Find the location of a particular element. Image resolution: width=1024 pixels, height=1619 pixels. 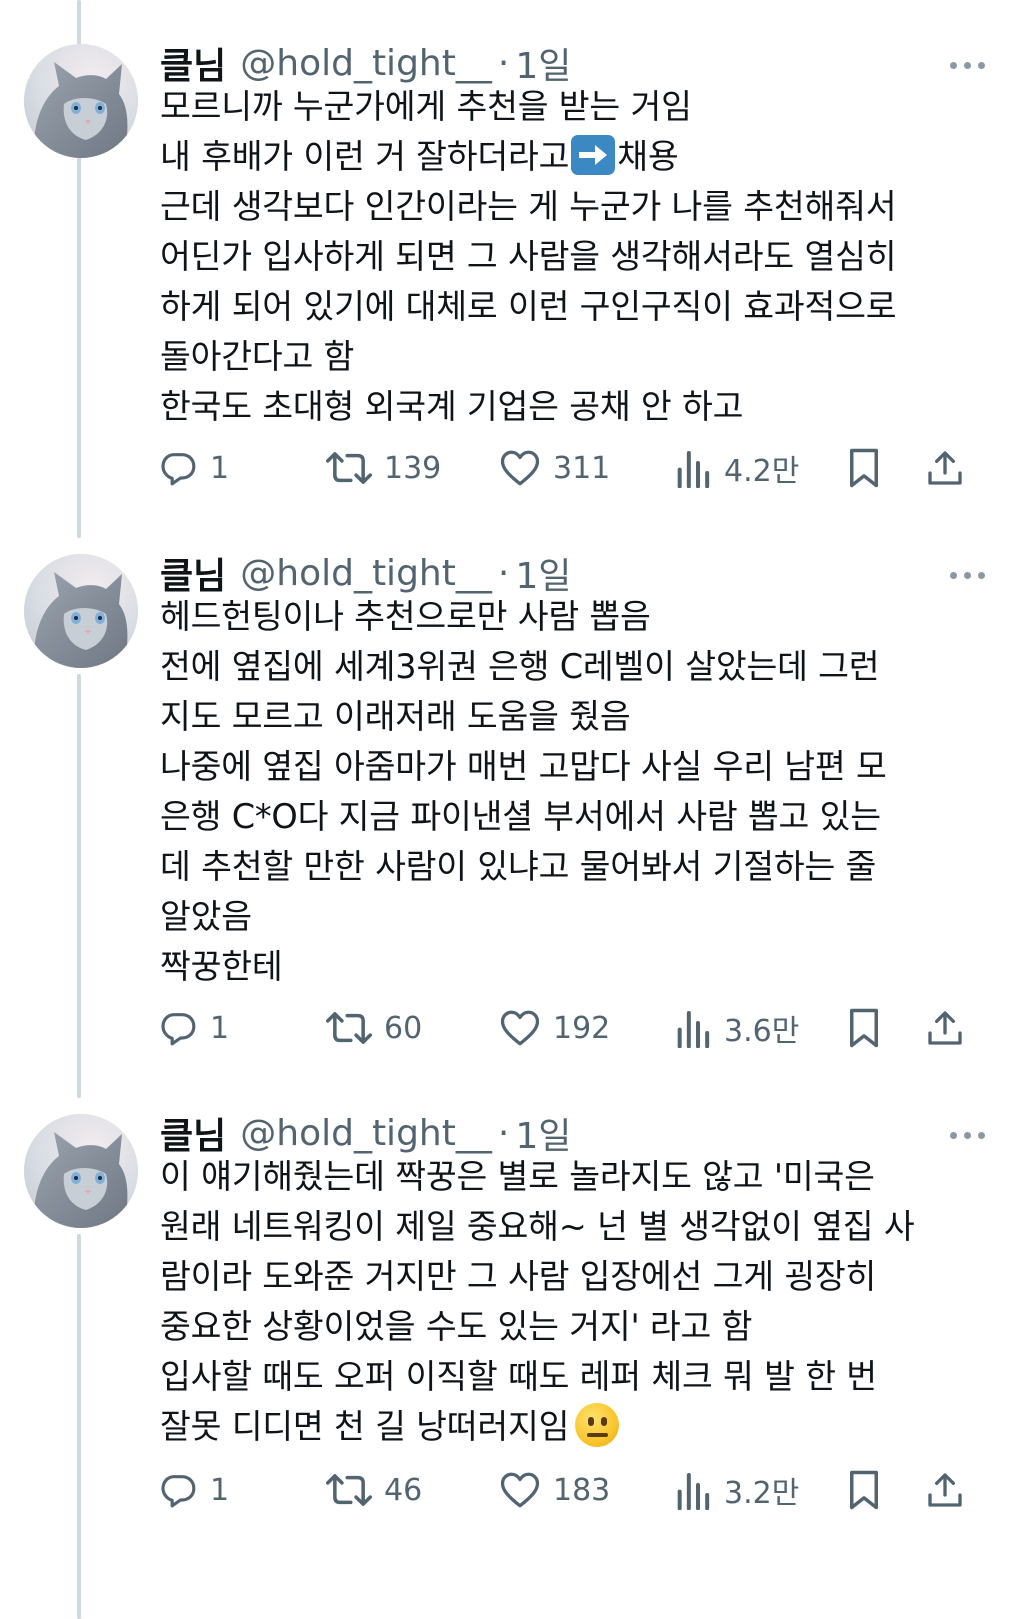

retweet-button: 139 is located at coordinates (383, 468).